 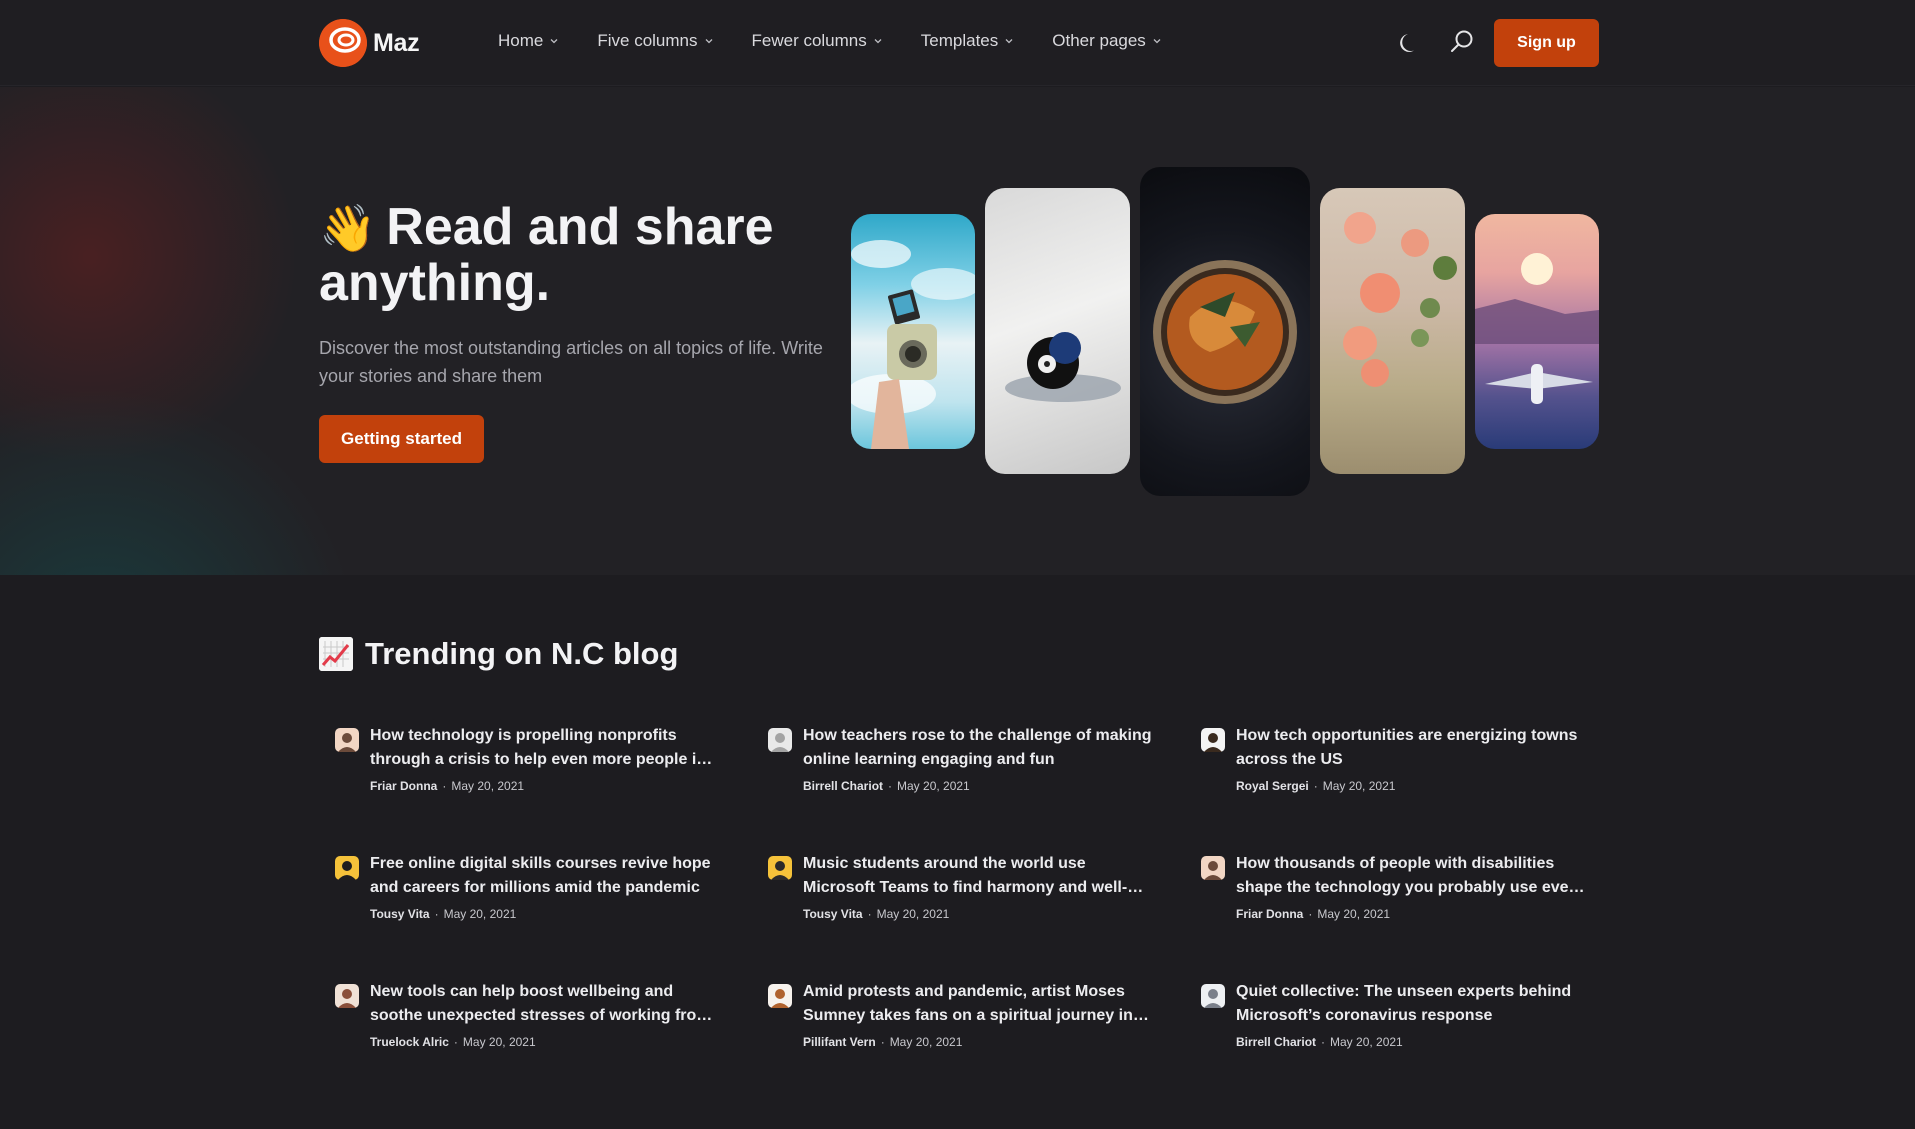 What do you see at coordinates (1392, 331) in the screenshot?
I see `hero-image-roses` at bounding box center [1392, 331].